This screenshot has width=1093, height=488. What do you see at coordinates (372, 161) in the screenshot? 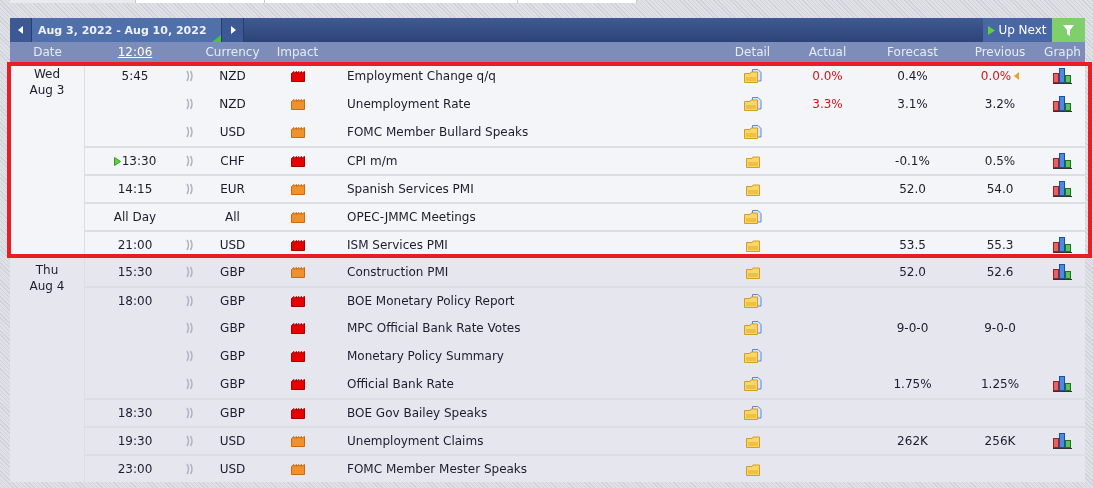
I see `event-title: CPI m/m` at bounding box center [372, 161].